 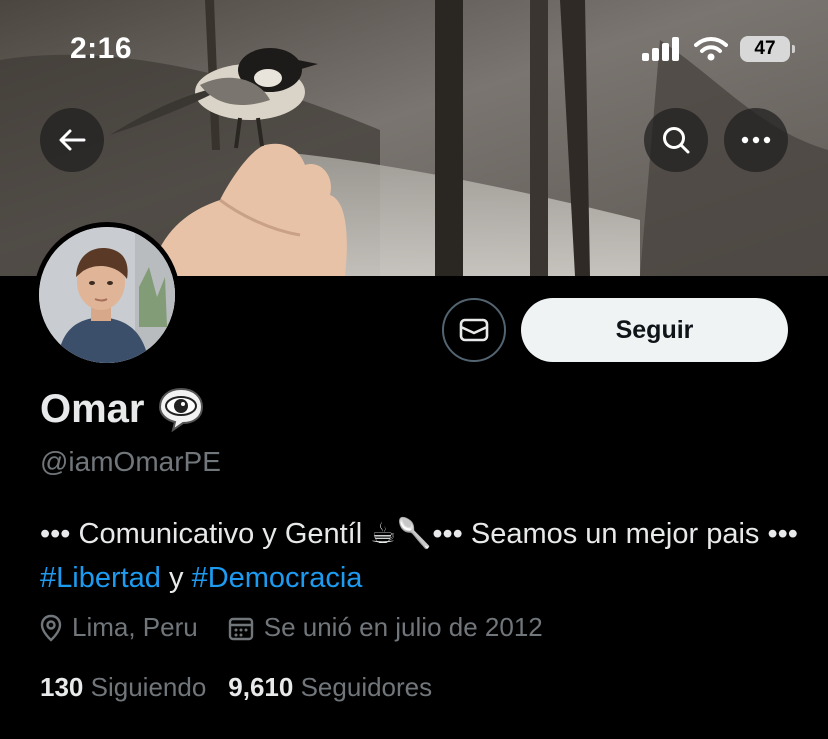 I want to click on avatar, so click(x=107, y=295).